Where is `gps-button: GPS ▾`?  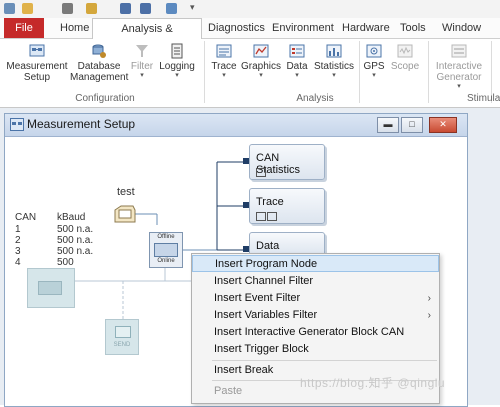
gps-button: GPS ▾ is located at coordinates (374, 61).